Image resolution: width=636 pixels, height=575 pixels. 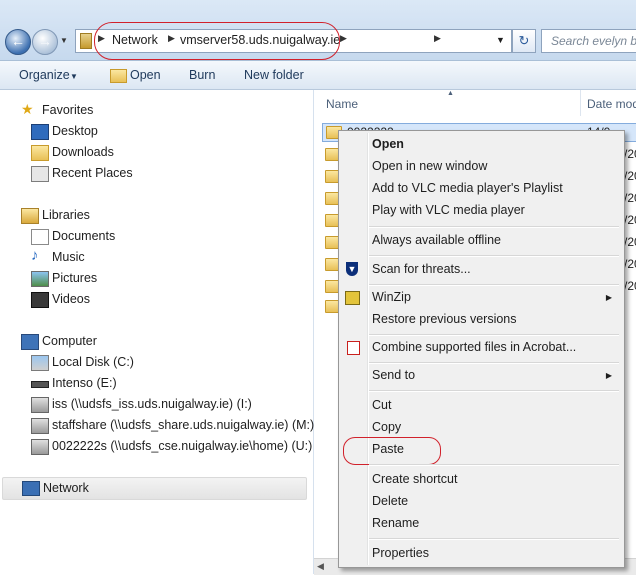 I want to click on menu-delete: Delete, so click(x=390, y=501).